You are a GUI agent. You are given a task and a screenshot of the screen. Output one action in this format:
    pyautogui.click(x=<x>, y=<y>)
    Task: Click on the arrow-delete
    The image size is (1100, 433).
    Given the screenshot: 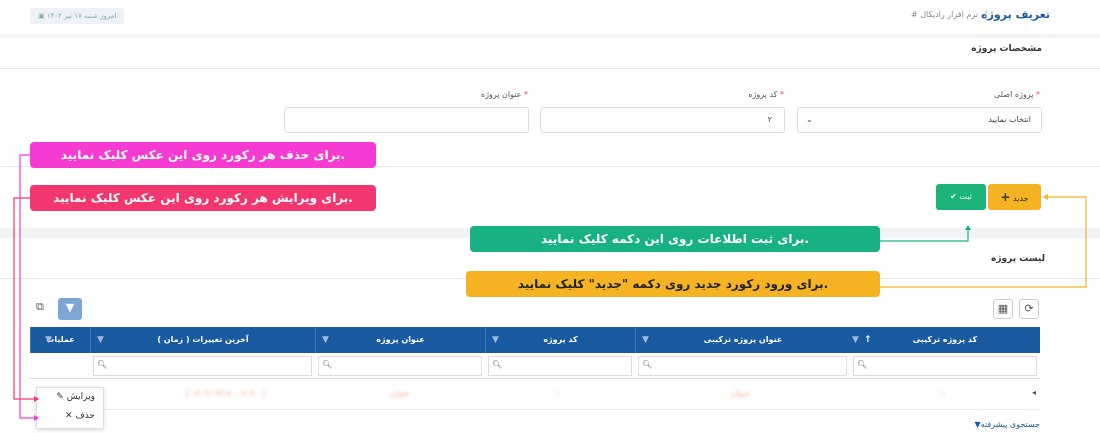 What is the action you would take?
    pyautogui.click(x=29, y=286)
    